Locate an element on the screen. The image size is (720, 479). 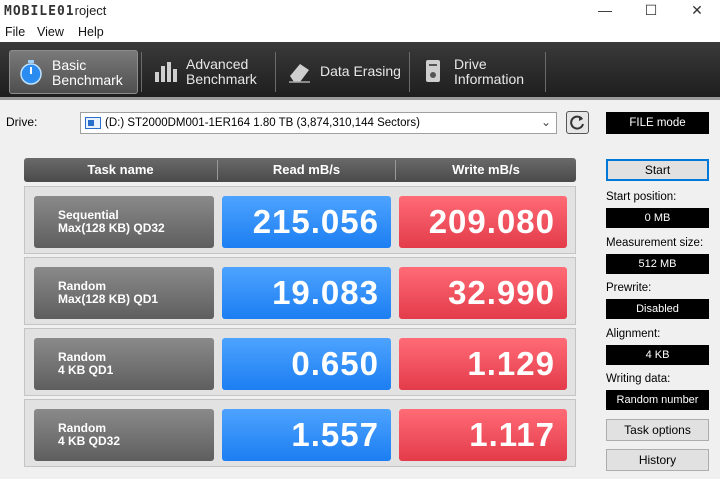
menu-view: View is located at coordinates (50, 32).